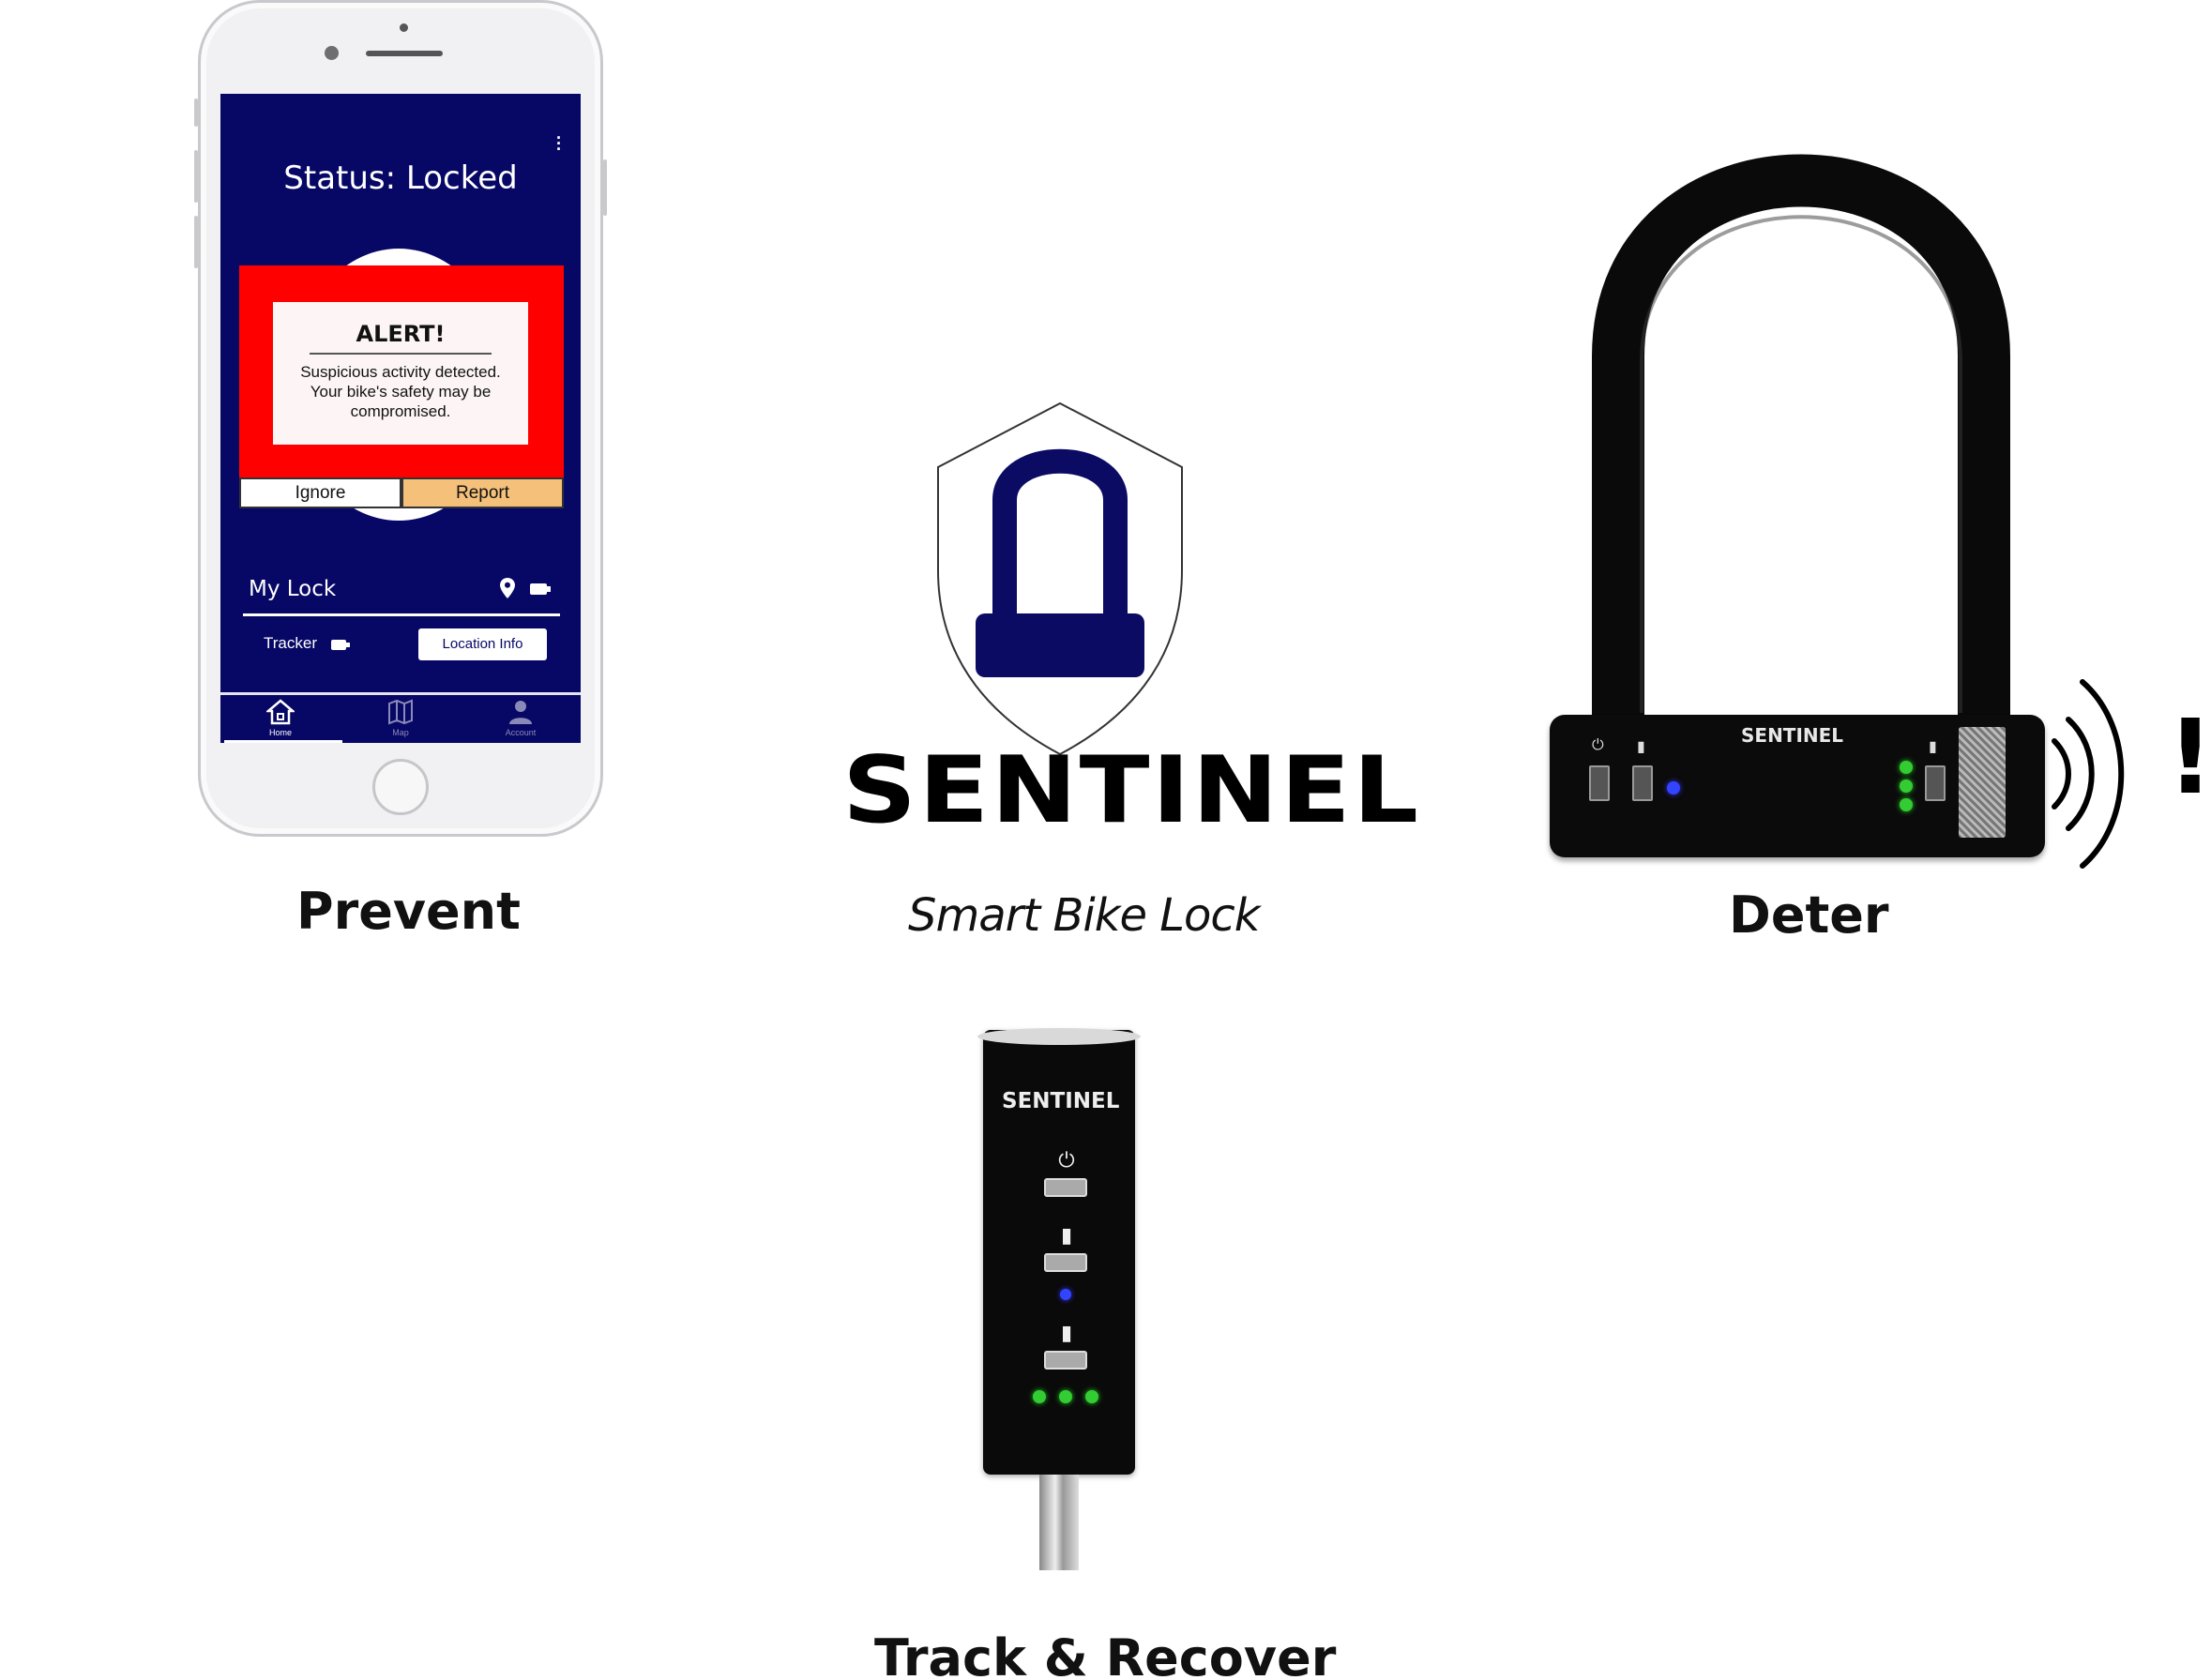 Image resolution: width=2211 pixels, height=1680 pixels. I want to click on map-pin-icon, so click(507, 588).